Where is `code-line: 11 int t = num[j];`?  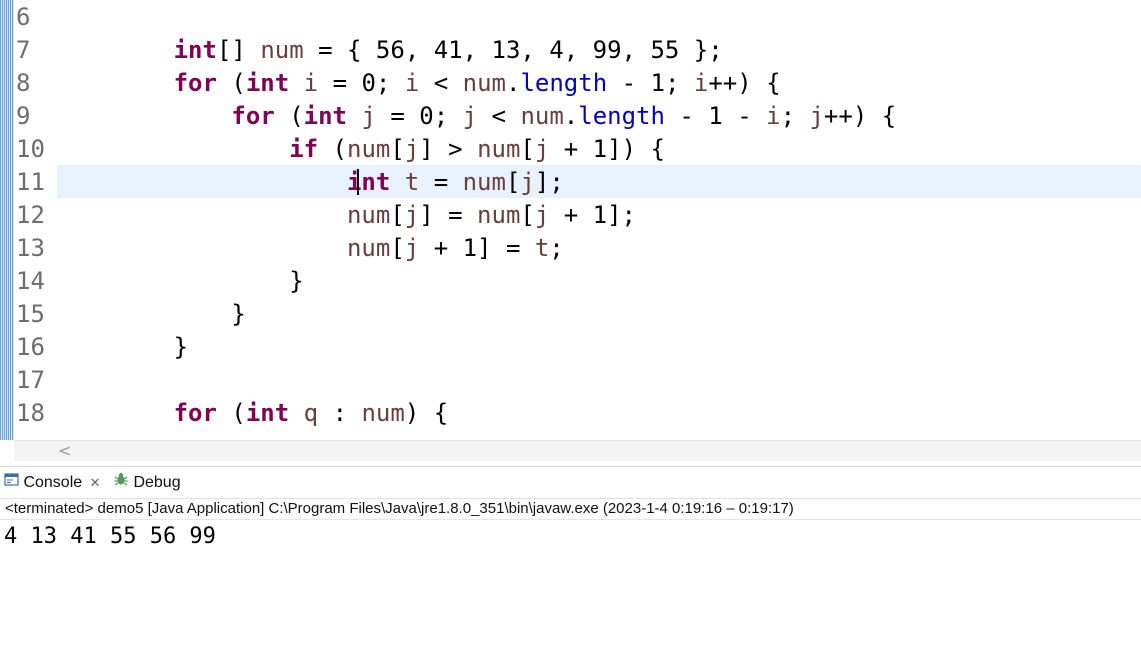 code-line: 11 int t = num[j]; is located at coordinates (570, 182).